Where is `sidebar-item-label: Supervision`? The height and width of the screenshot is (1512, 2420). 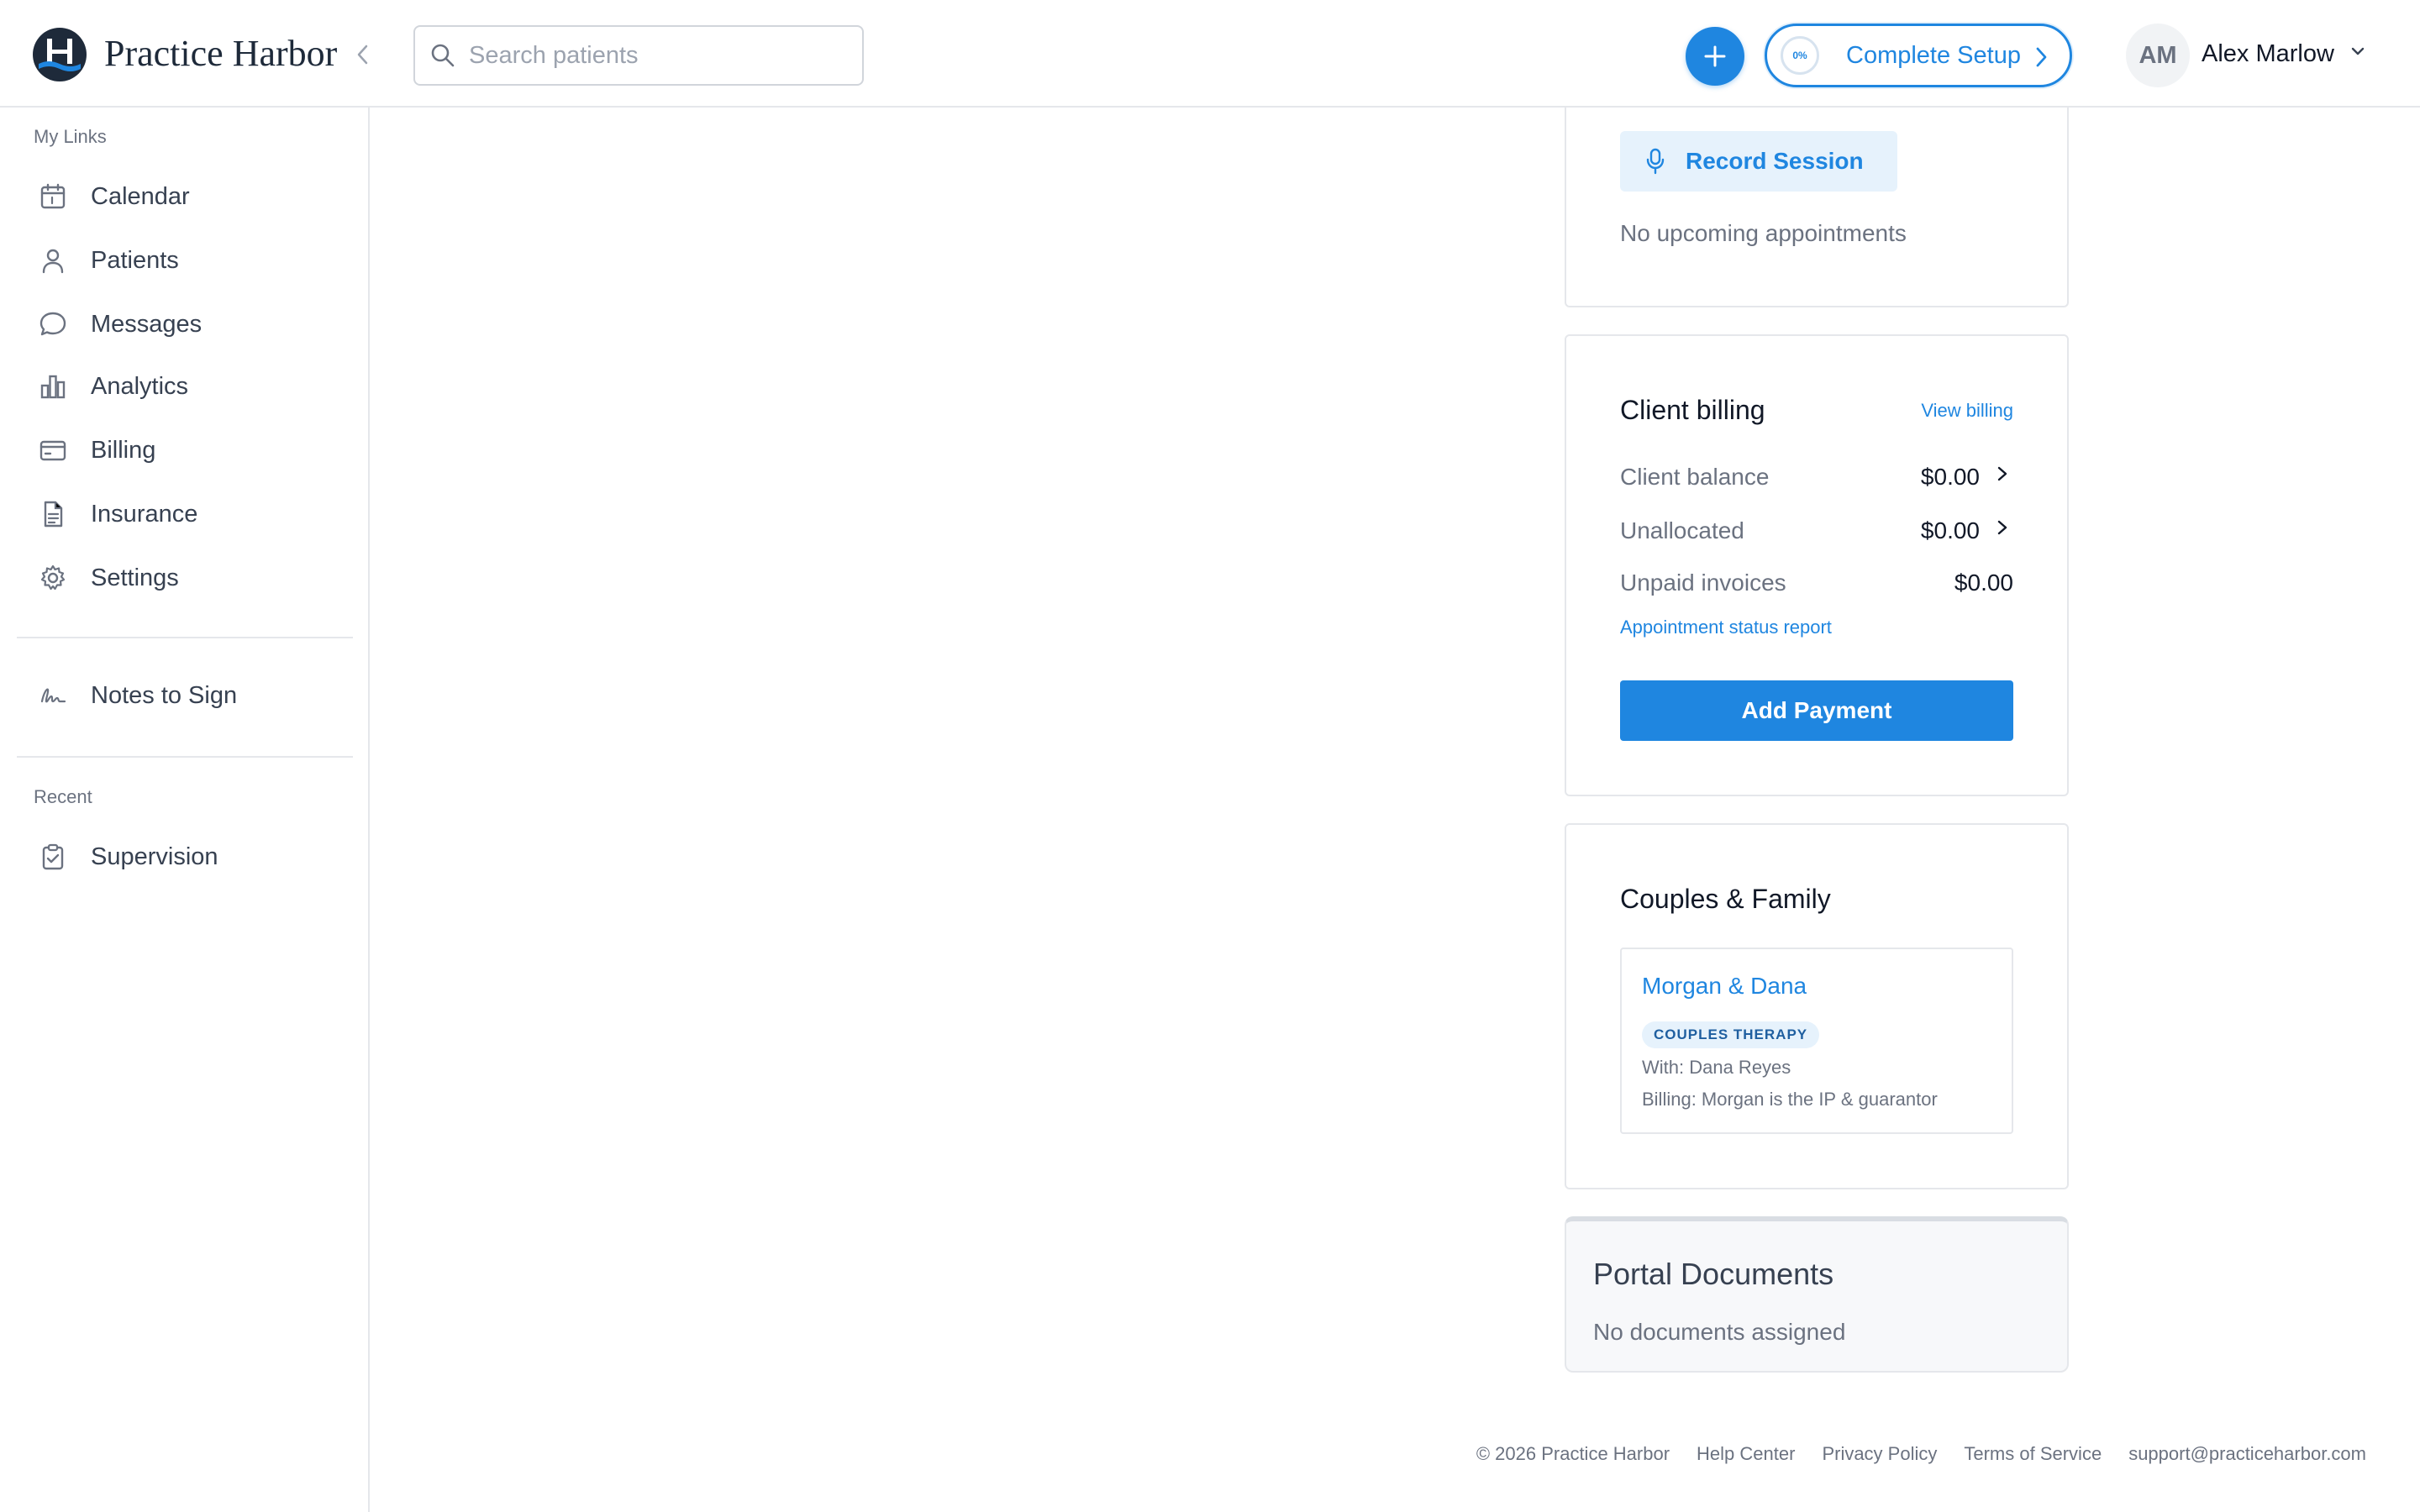
sidebar-item-label: Supervision is located at coordinates (154, 856).